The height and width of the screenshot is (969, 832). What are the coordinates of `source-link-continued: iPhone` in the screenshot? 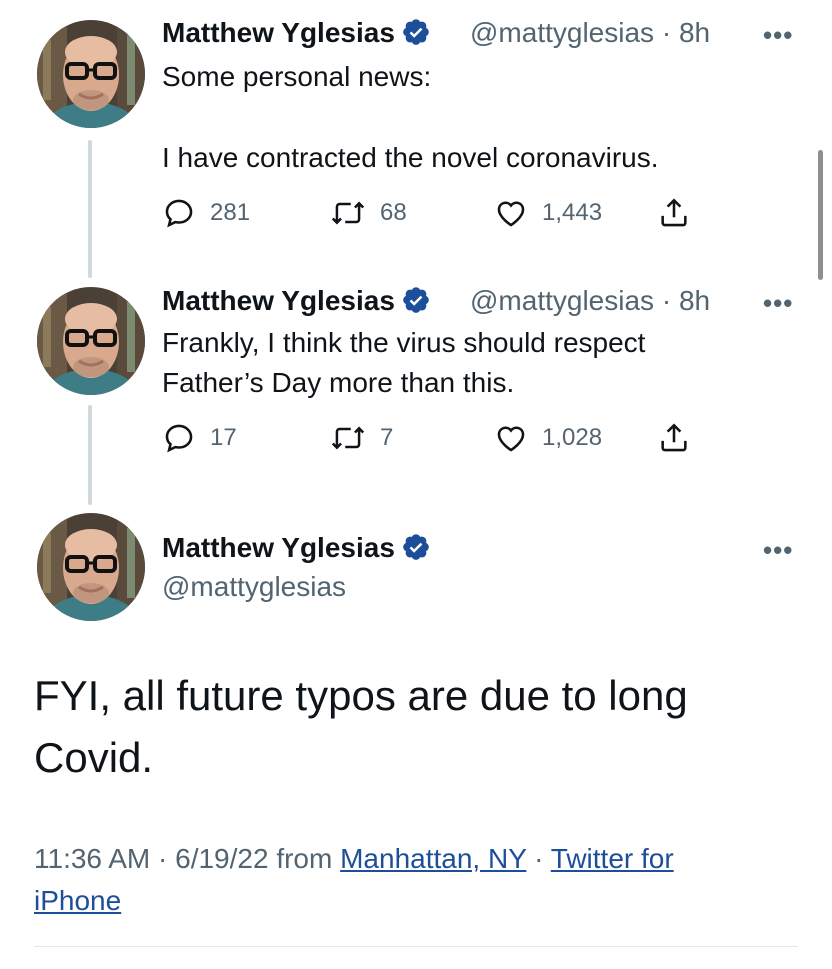 It's located at (77, 900).